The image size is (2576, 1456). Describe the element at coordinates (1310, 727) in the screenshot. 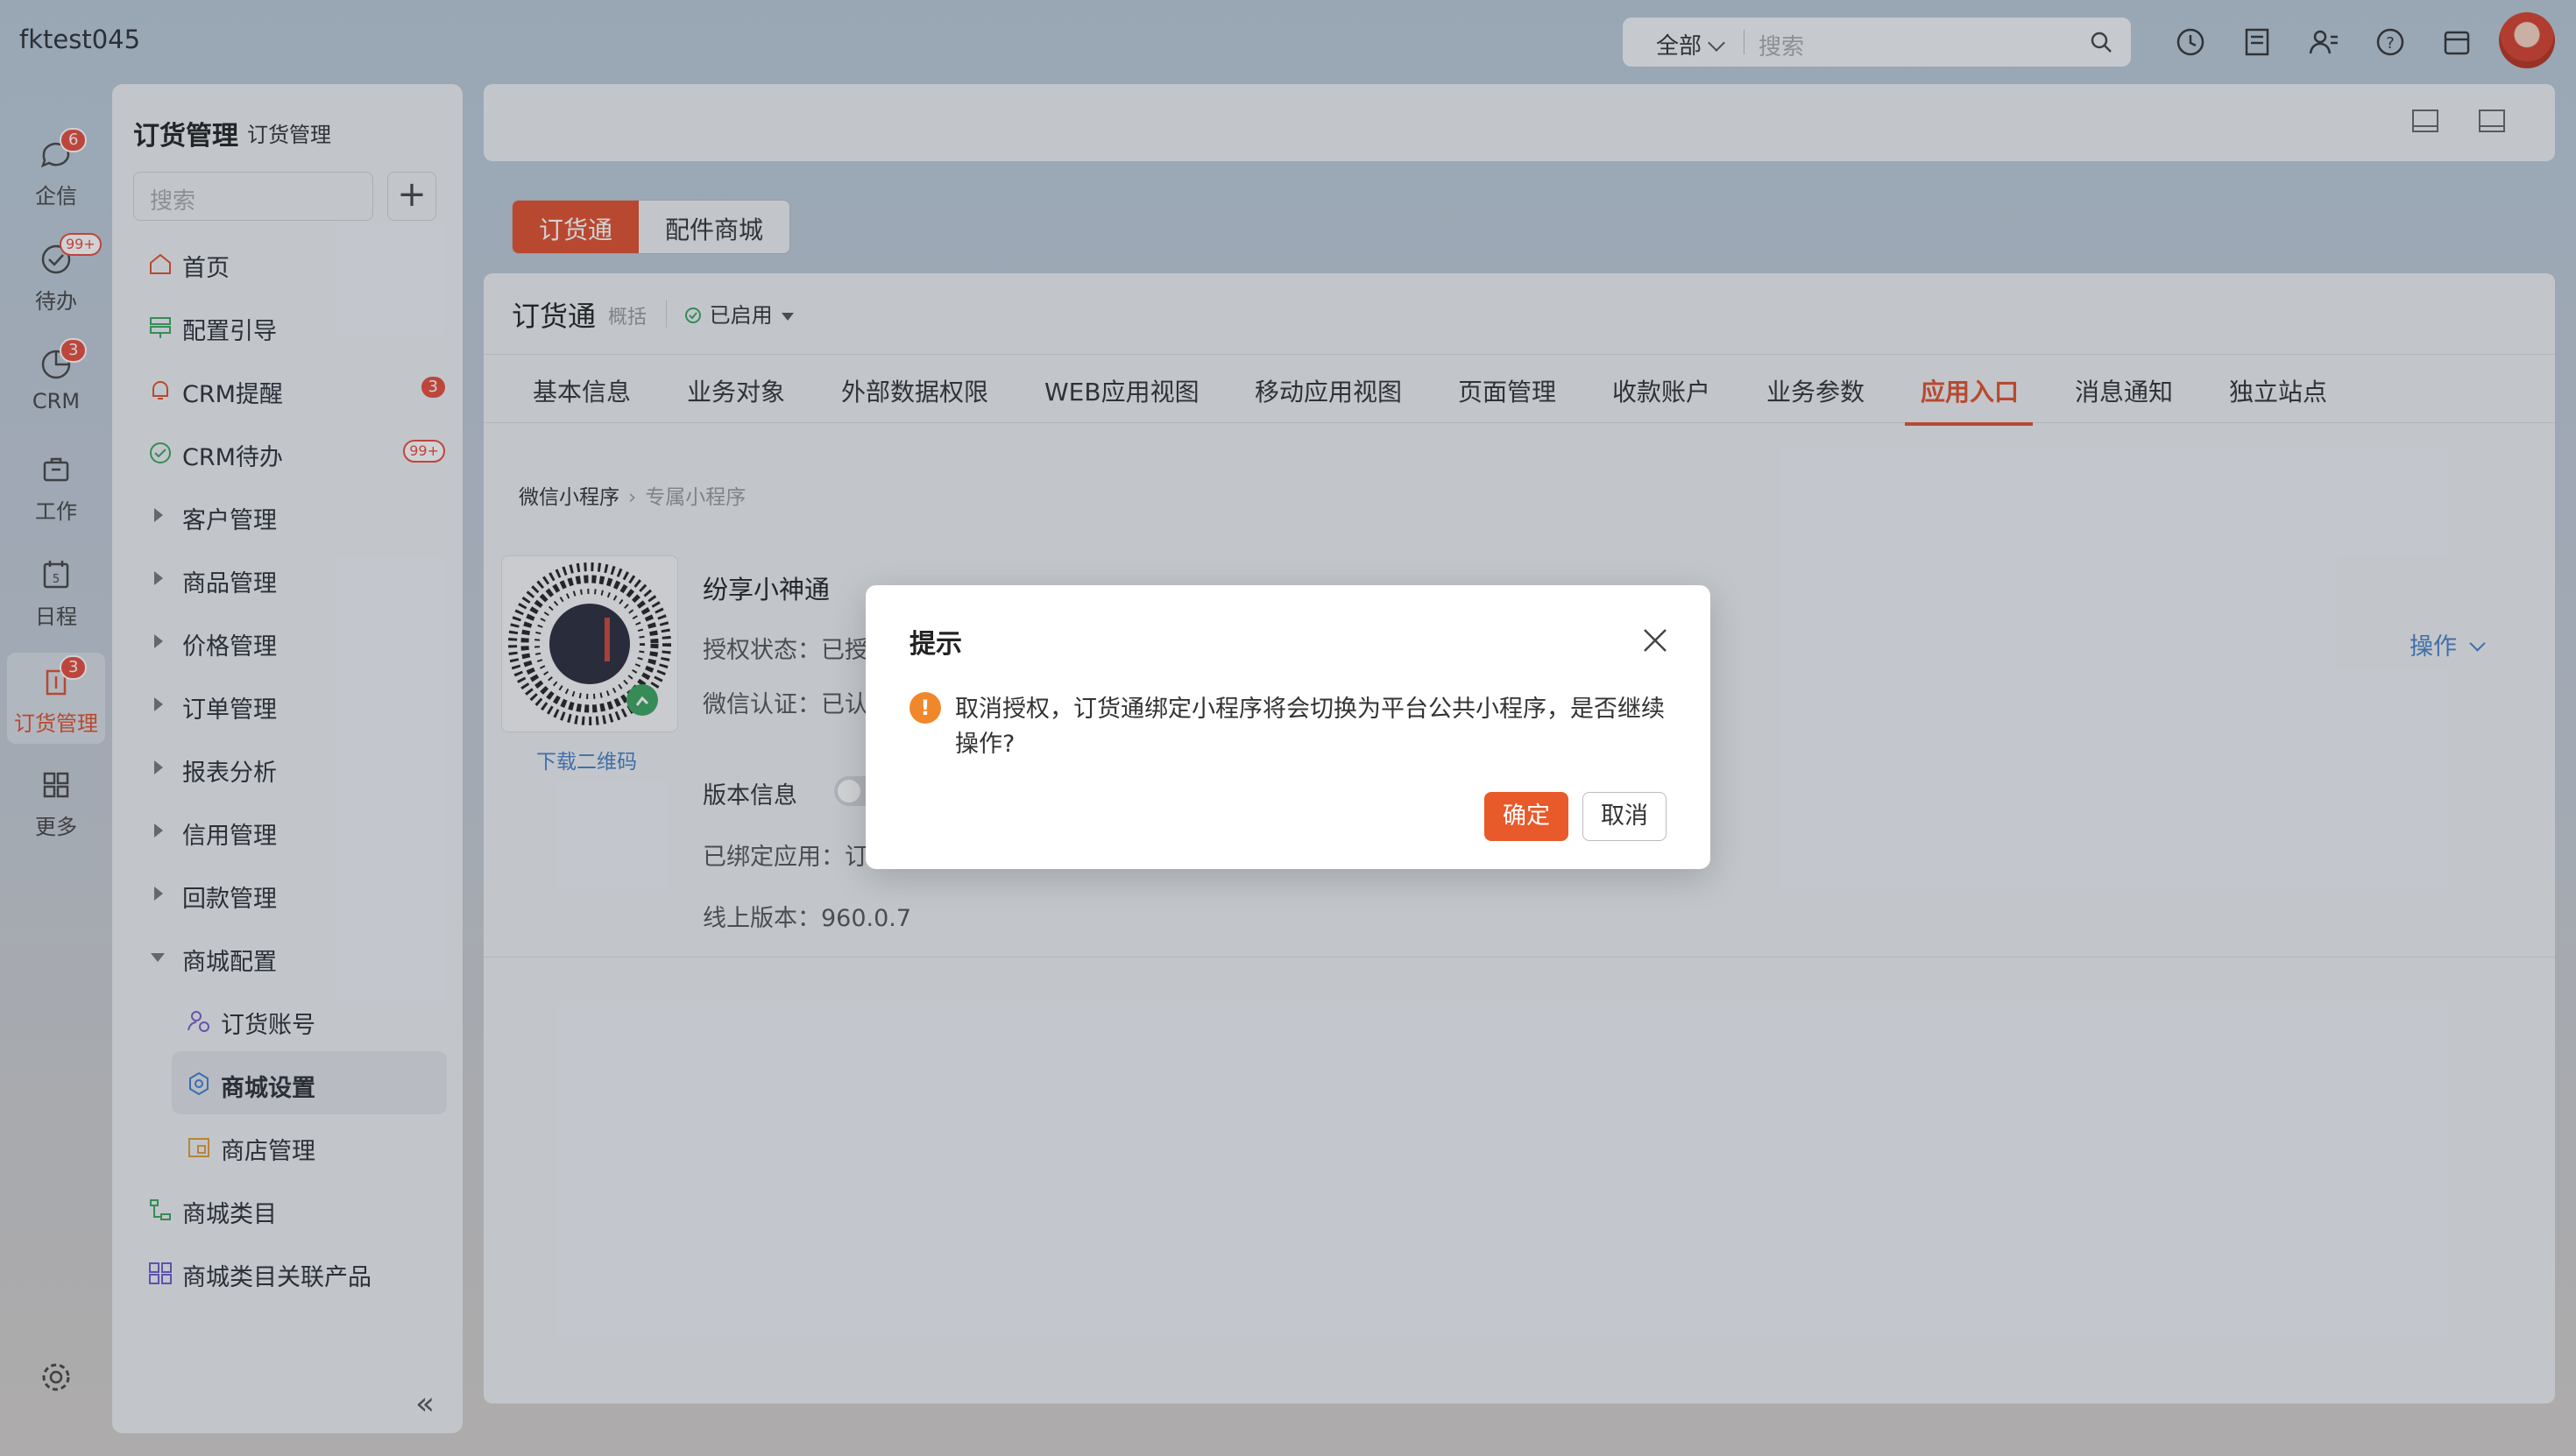

I see `dialog-message: 取消授权，订货通绑定小程序将会切换为平台公共小程序，是否继续操作?` at that location.